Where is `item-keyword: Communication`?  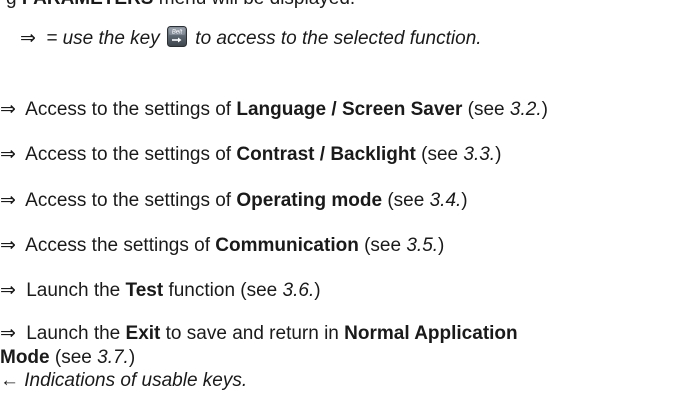 item-keyword: Communication is located at coordinates (287, 245).